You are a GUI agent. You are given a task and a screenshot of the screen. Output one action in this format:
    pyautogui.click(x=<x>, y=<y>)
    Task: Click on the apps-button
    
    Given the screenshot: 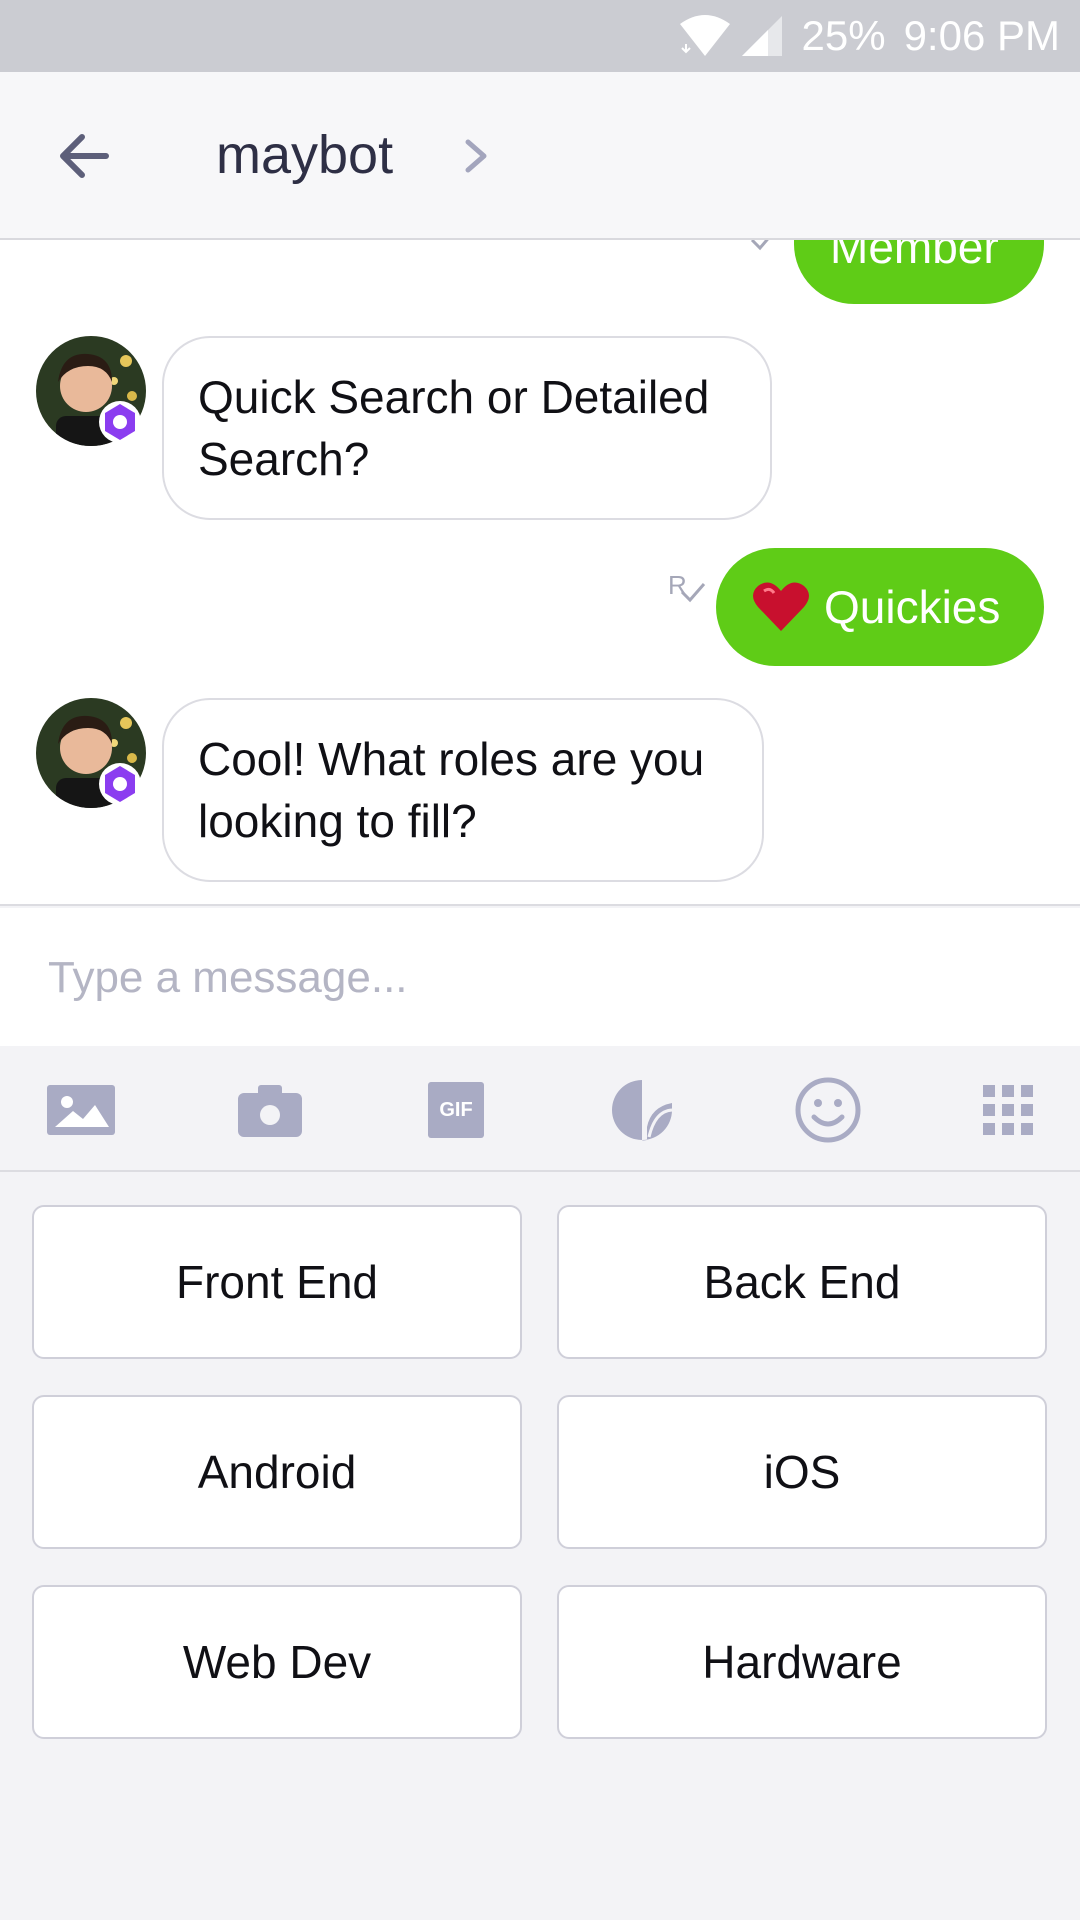 What is the action you would take?
    pyautogui.click(x=1008, y=1110)
    